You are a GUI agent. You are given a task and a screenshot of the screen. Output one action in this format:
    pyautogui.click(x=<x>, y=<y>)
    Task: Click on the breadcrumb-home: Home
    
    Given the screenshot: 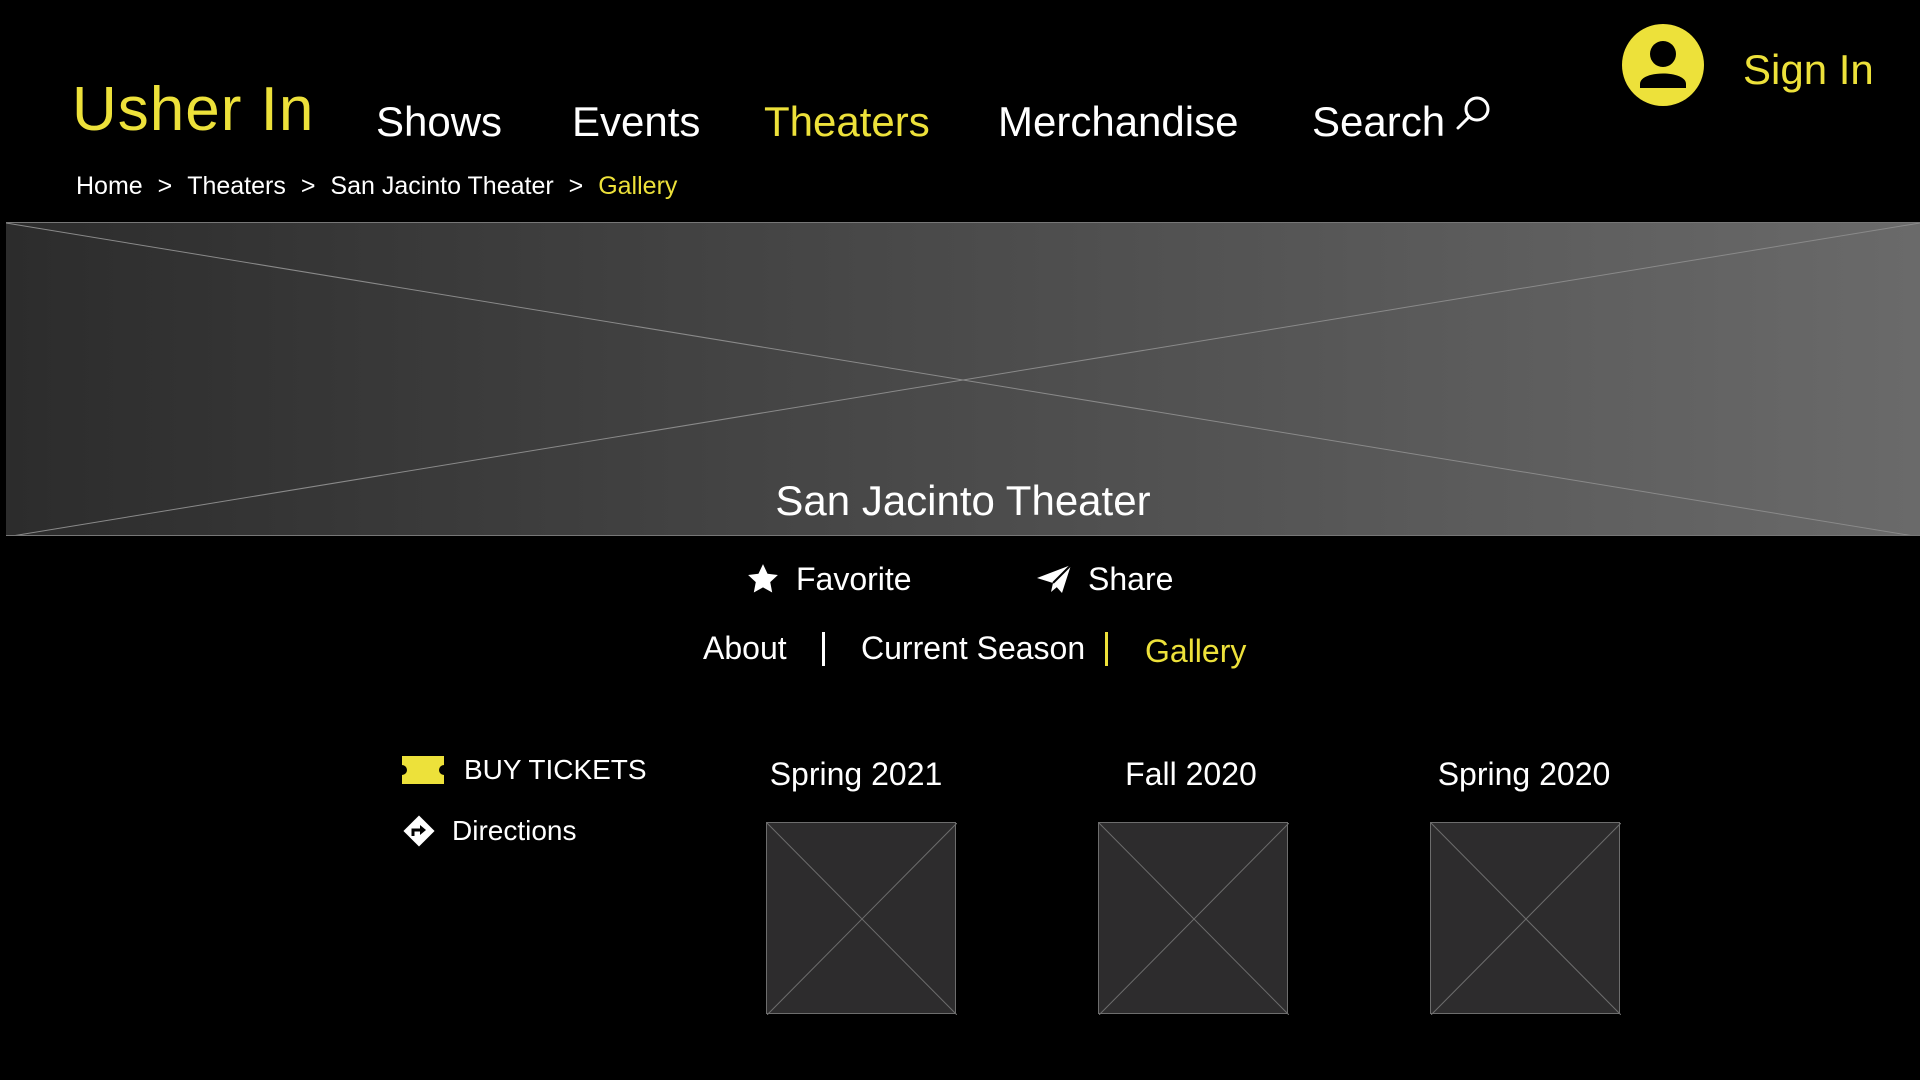 What is the action you would take?
    pyautogui.click(x=109, y=186)
    